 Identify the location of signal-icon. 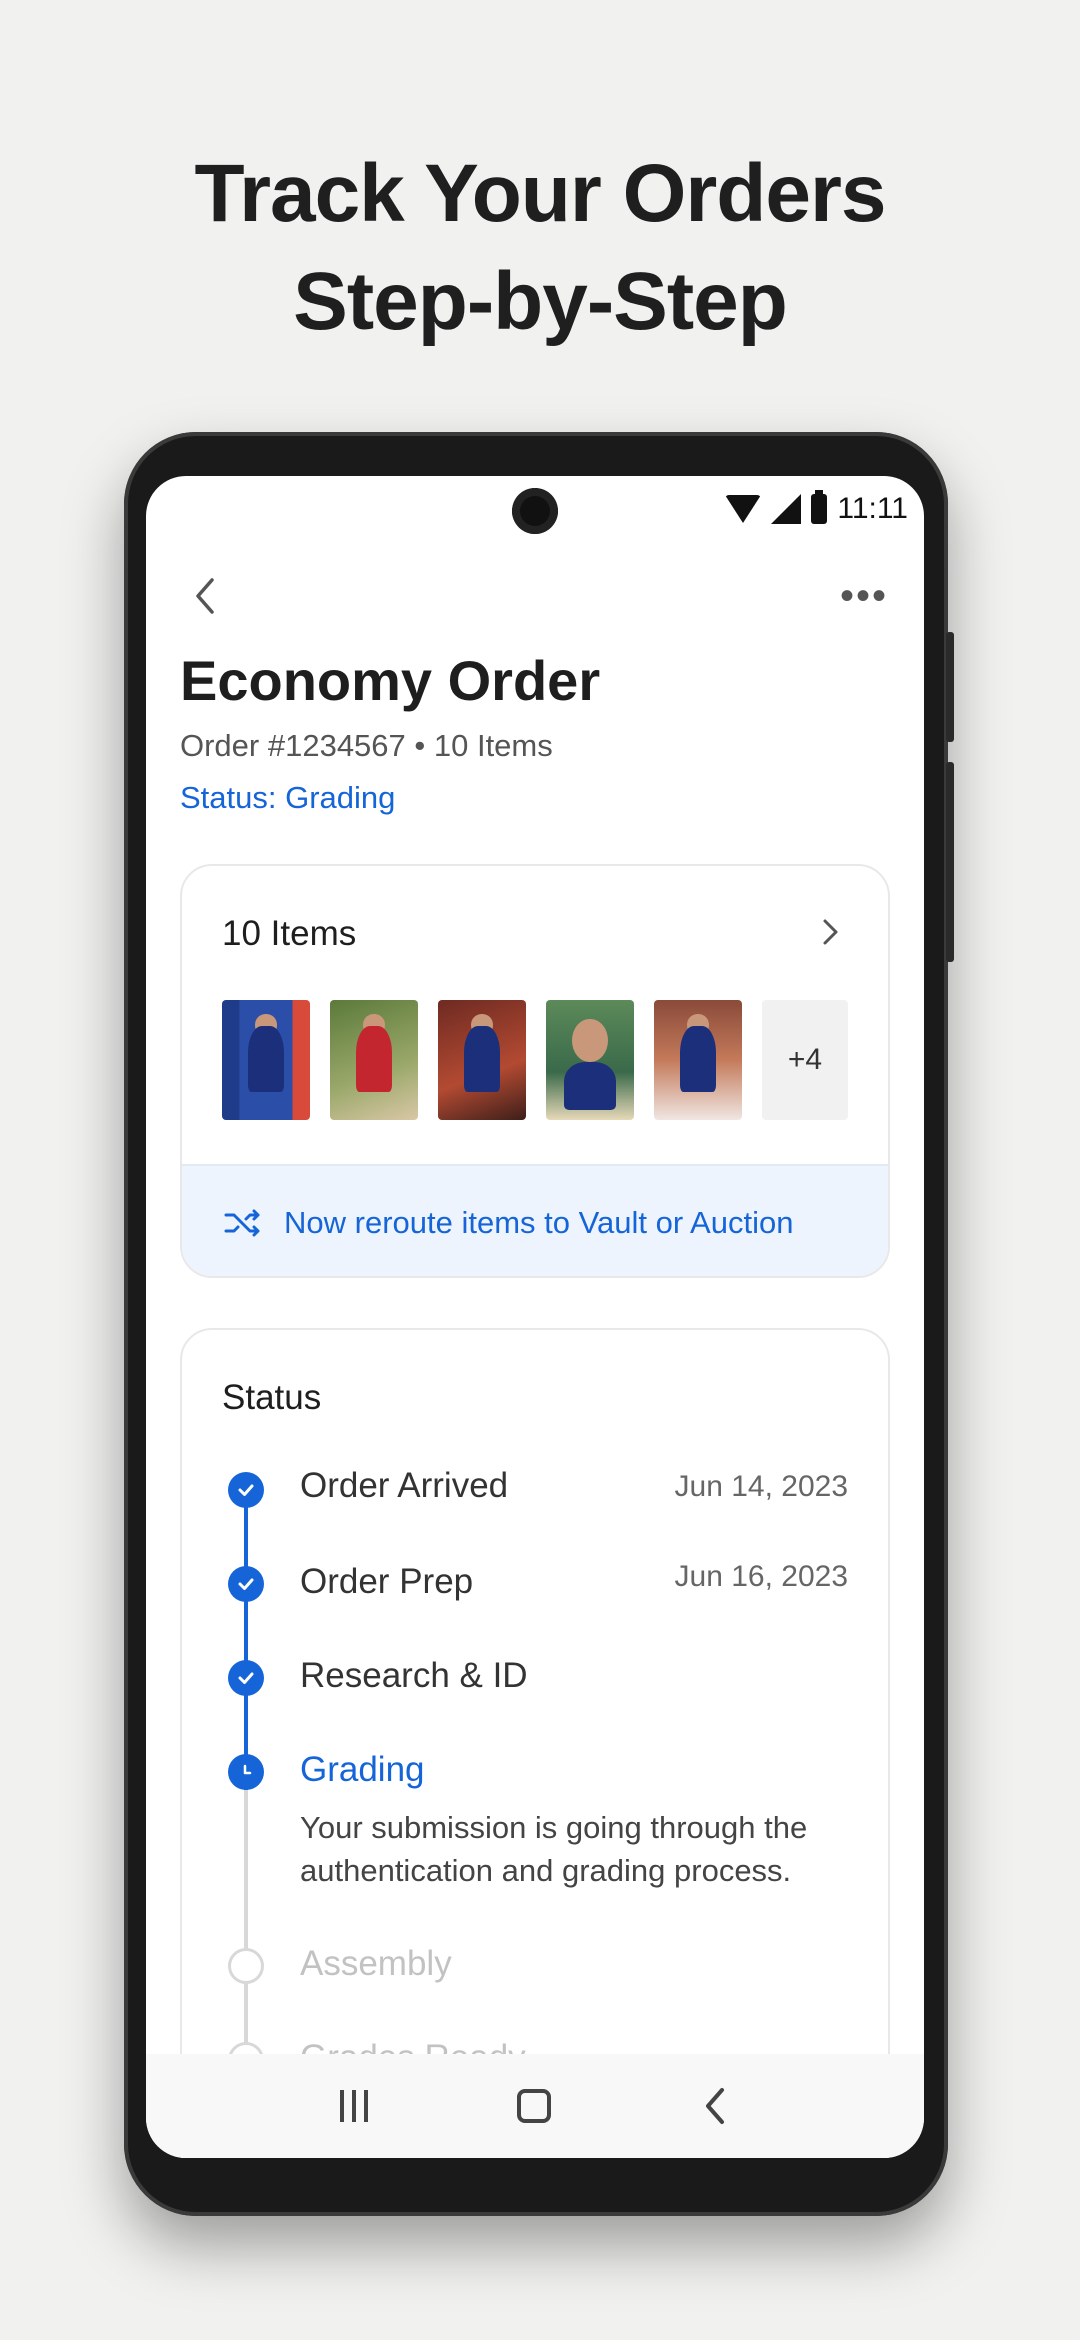
(786, 509).